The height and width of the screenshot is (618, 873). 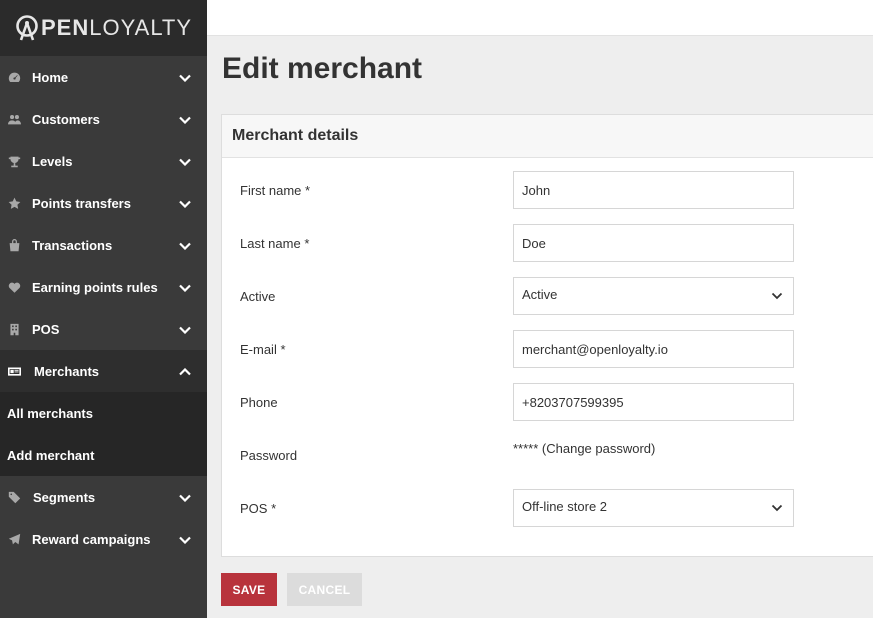 I want to click on sidebar-item-home: Home, so click(x=103, y=77).